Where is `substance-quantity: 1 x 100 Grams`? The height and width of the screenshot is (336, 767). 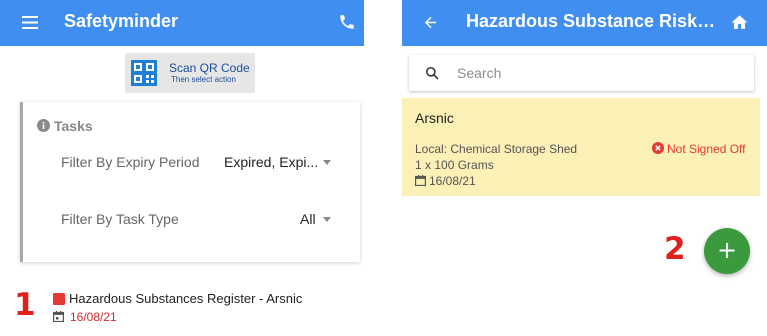
substance-quantity: 1 x 100 Grams is located at coordinates (454, 165).